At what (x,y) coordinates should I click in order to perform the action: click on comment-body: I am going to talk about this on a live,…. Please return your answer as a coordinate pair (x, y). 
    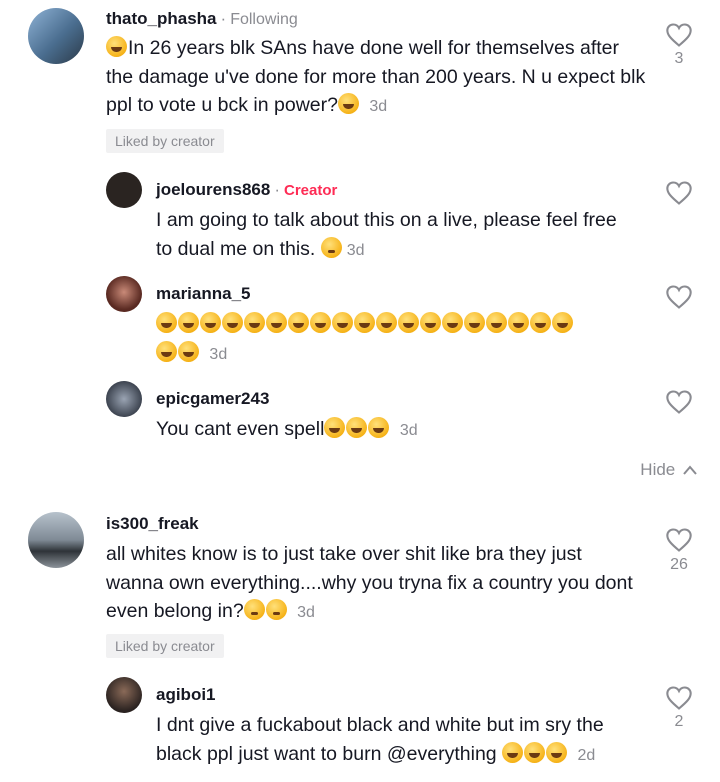
    Looking at the image, I should click on (386, 234).